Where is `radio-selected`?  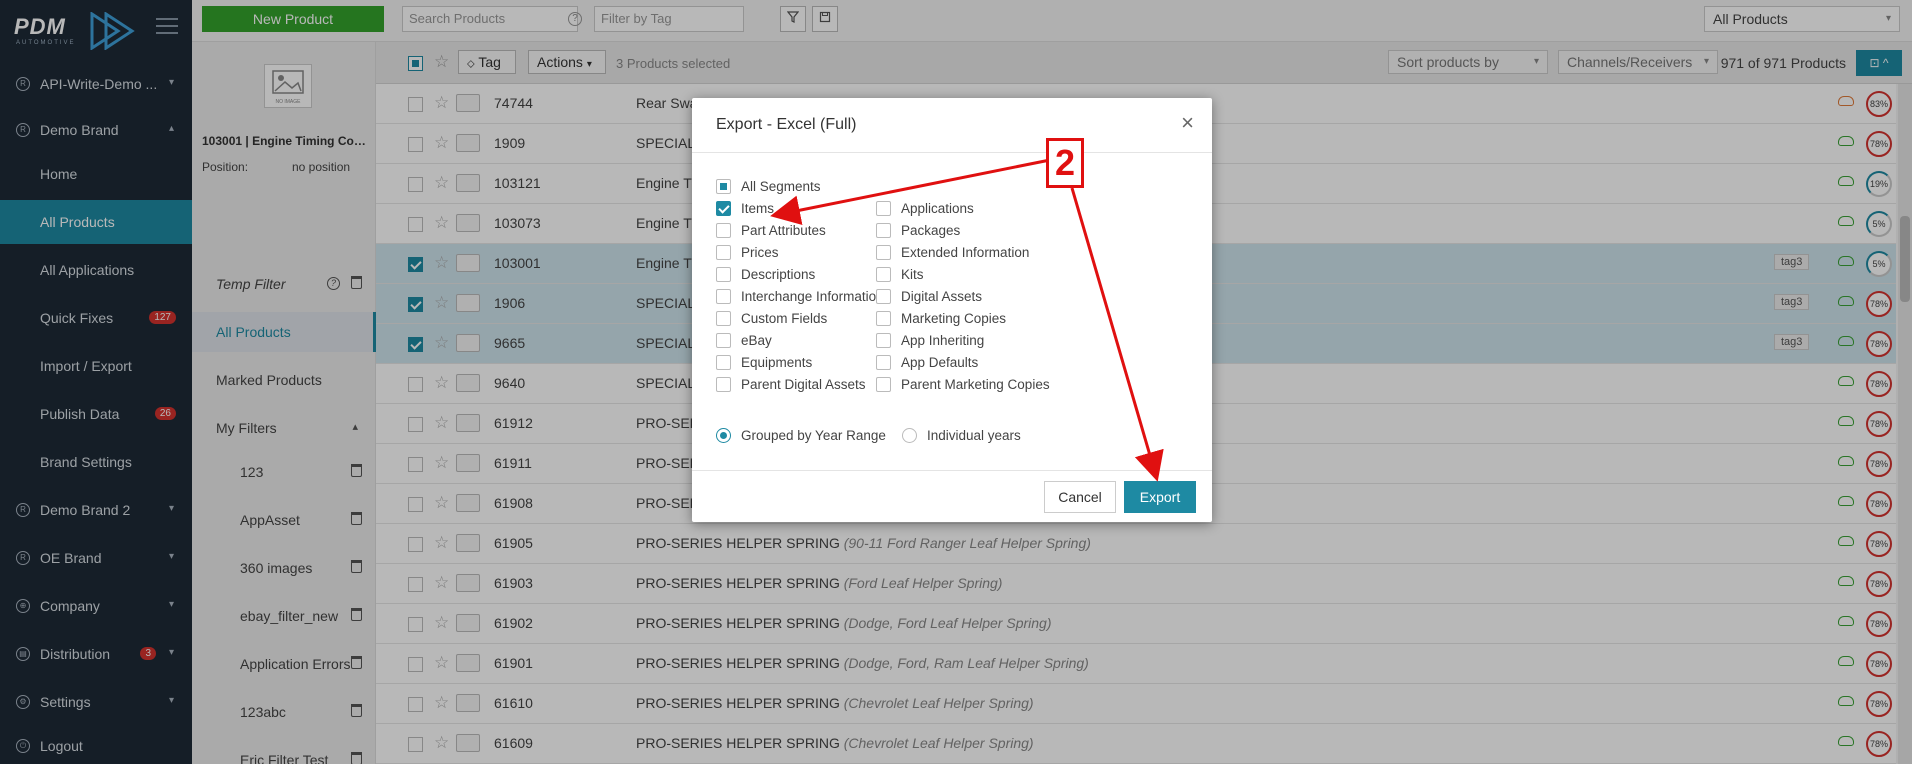
radio-selected is located at coordinates (723, 435).